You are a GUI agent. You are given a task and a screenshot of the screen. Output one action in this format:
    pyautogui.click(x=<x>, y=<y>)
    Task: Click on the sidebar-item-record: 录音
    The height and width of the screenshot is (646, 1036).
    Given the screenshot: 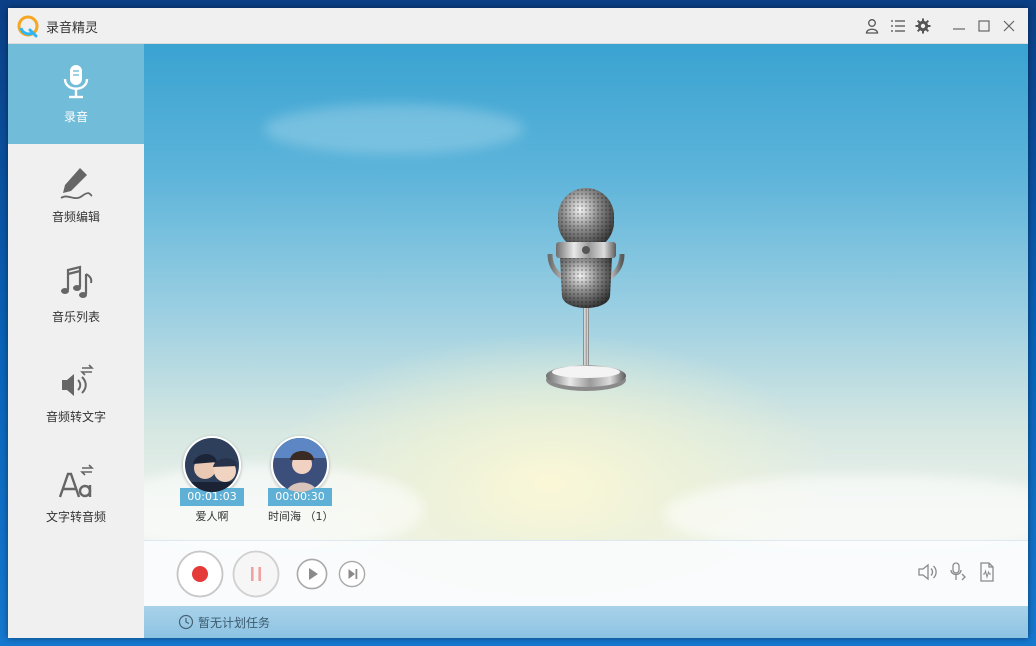 What is the action you would take?
    pyautogui.click(x=76, y=94)
    